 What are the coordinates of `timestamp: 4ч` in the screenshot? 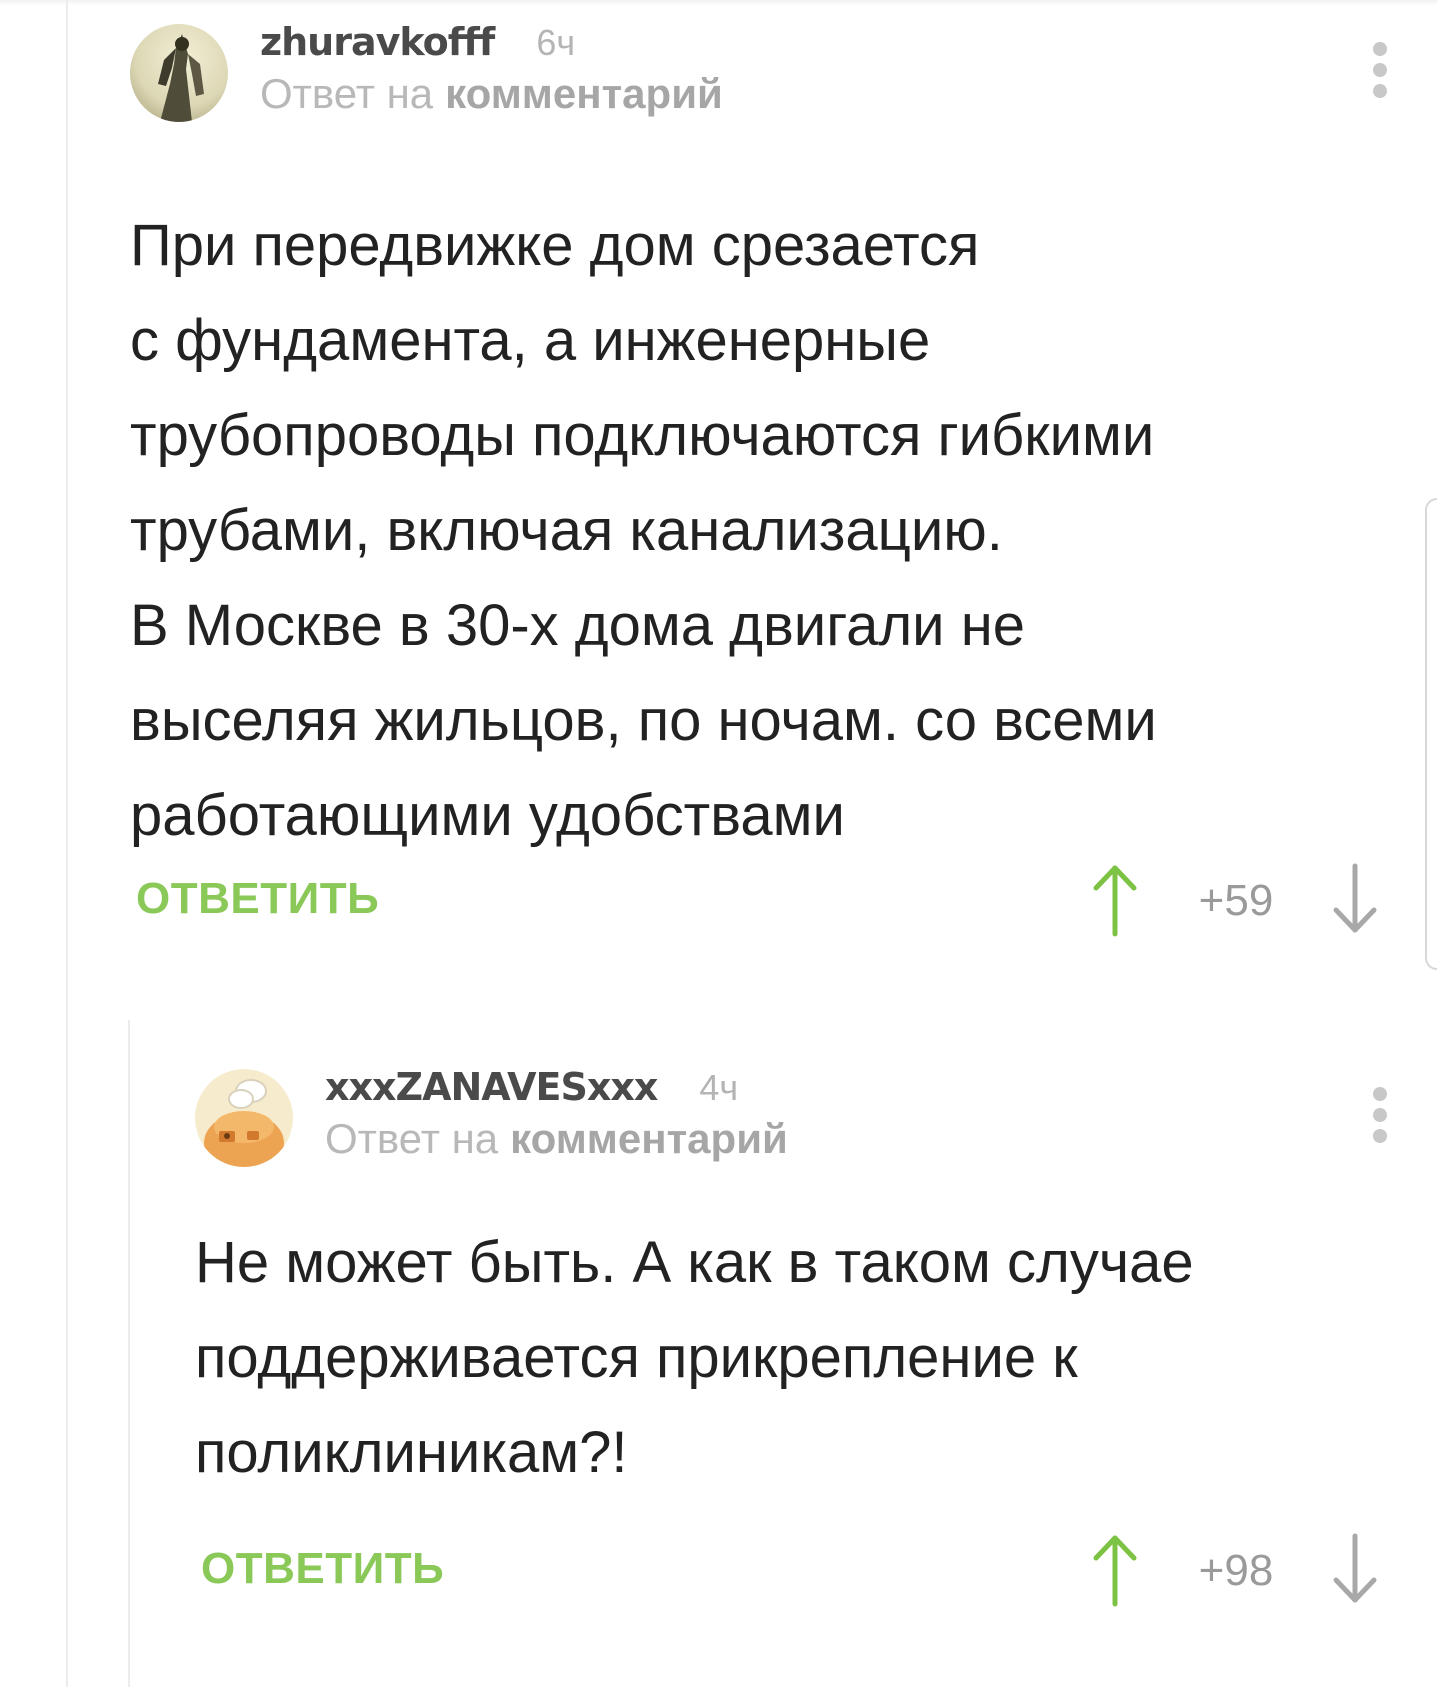 It's located at (719, 1087).